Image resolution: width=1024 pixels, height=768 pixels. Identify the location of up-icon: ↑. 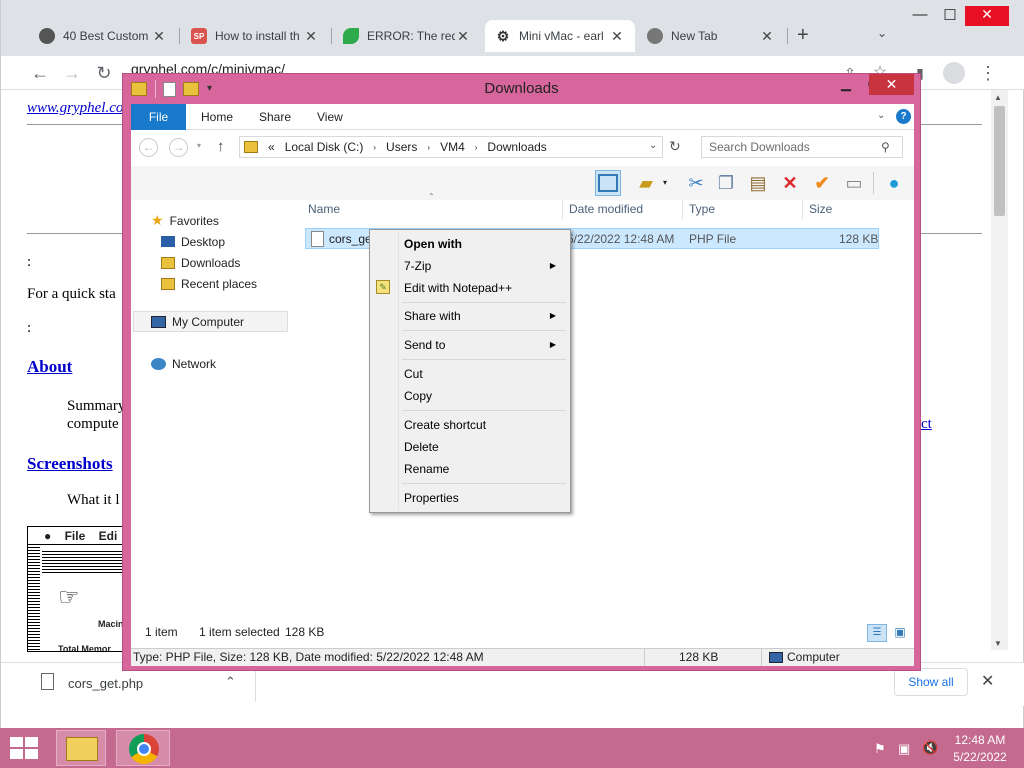
(221, 146).